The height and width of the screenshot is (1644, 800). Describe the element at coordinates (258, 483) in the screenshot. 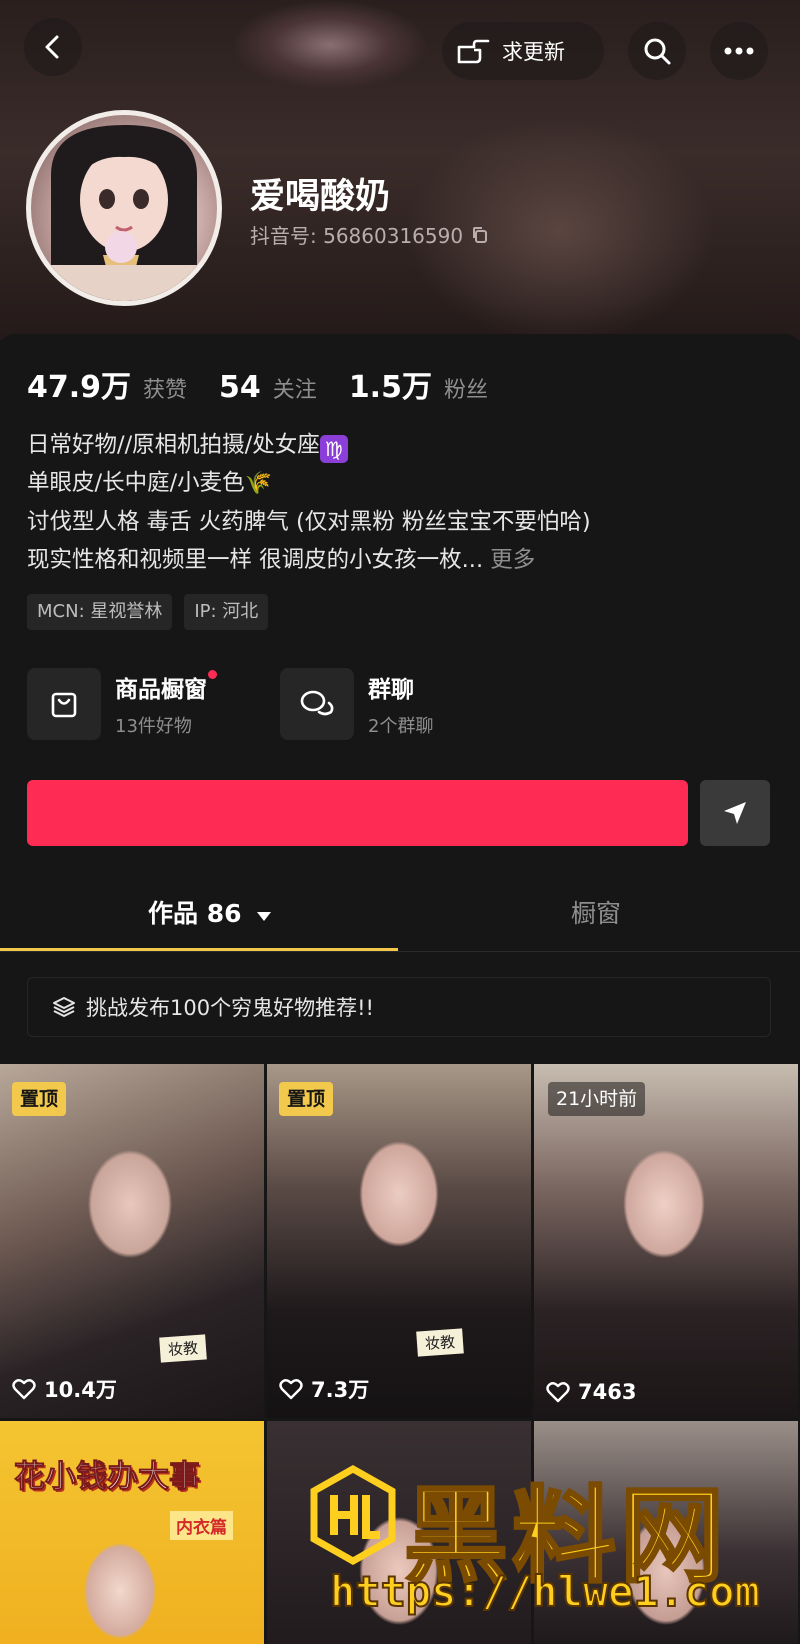

I see `rice-emoji: 🌾` at that location.